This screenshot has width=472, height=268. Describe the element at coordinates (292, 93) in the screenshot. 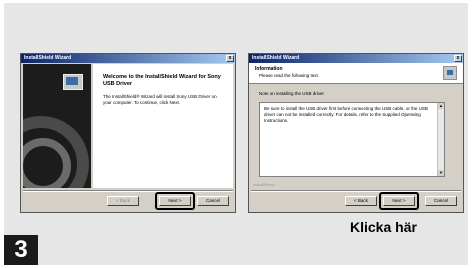

I see `note-label: Note on installing the USB driver` at that location.